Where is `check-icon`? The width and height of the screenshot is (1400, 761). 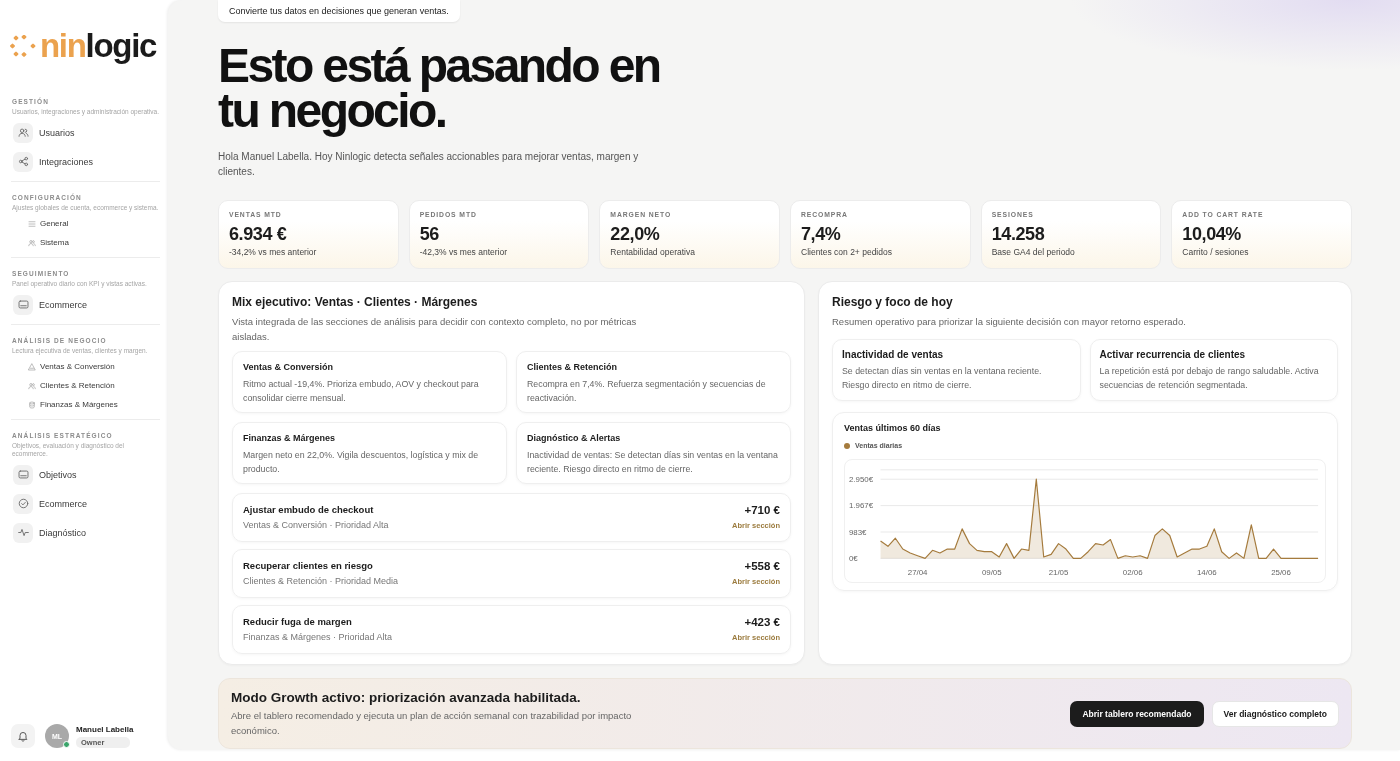 check-icon is located at coordinates (23, 503).